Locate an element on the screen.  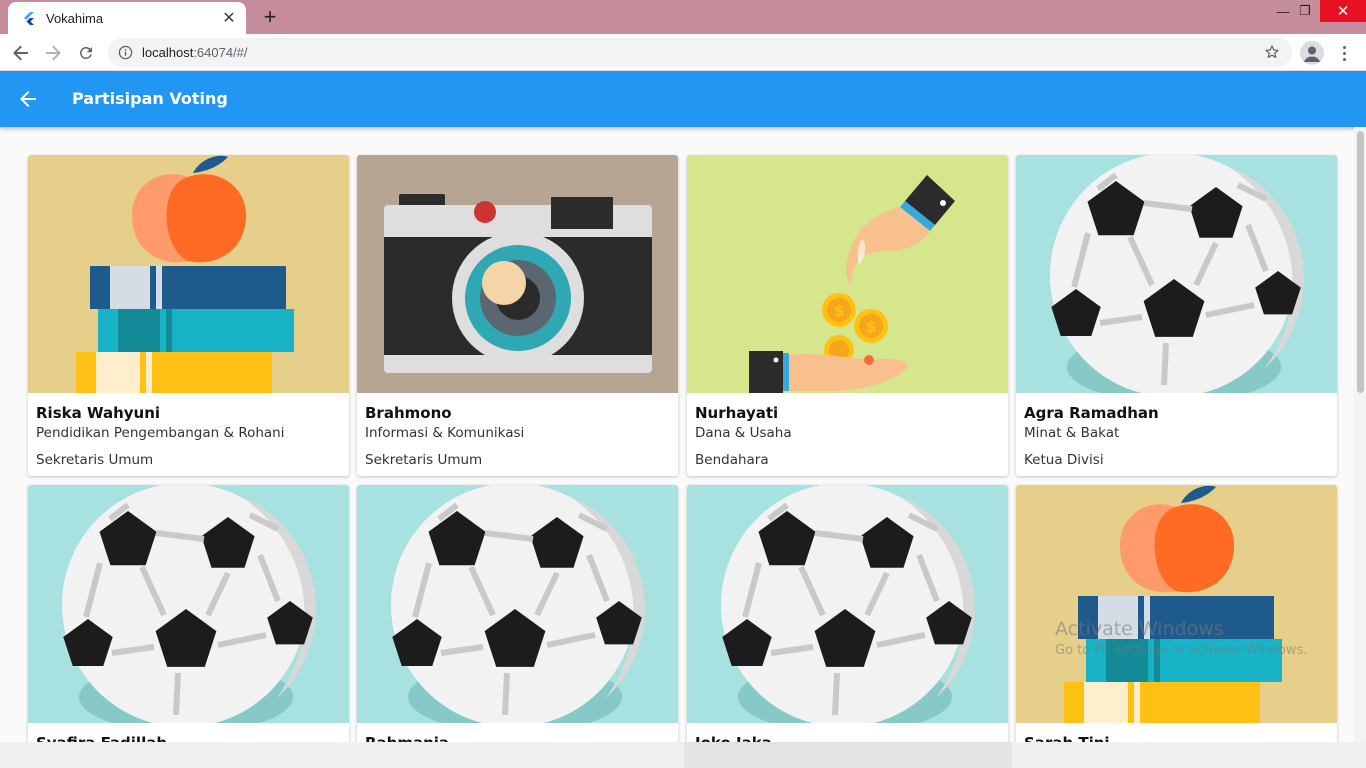
participant-card: $ $ Nurhayati Dana & Usaha Bendahara is located at coordinates (847, 315).